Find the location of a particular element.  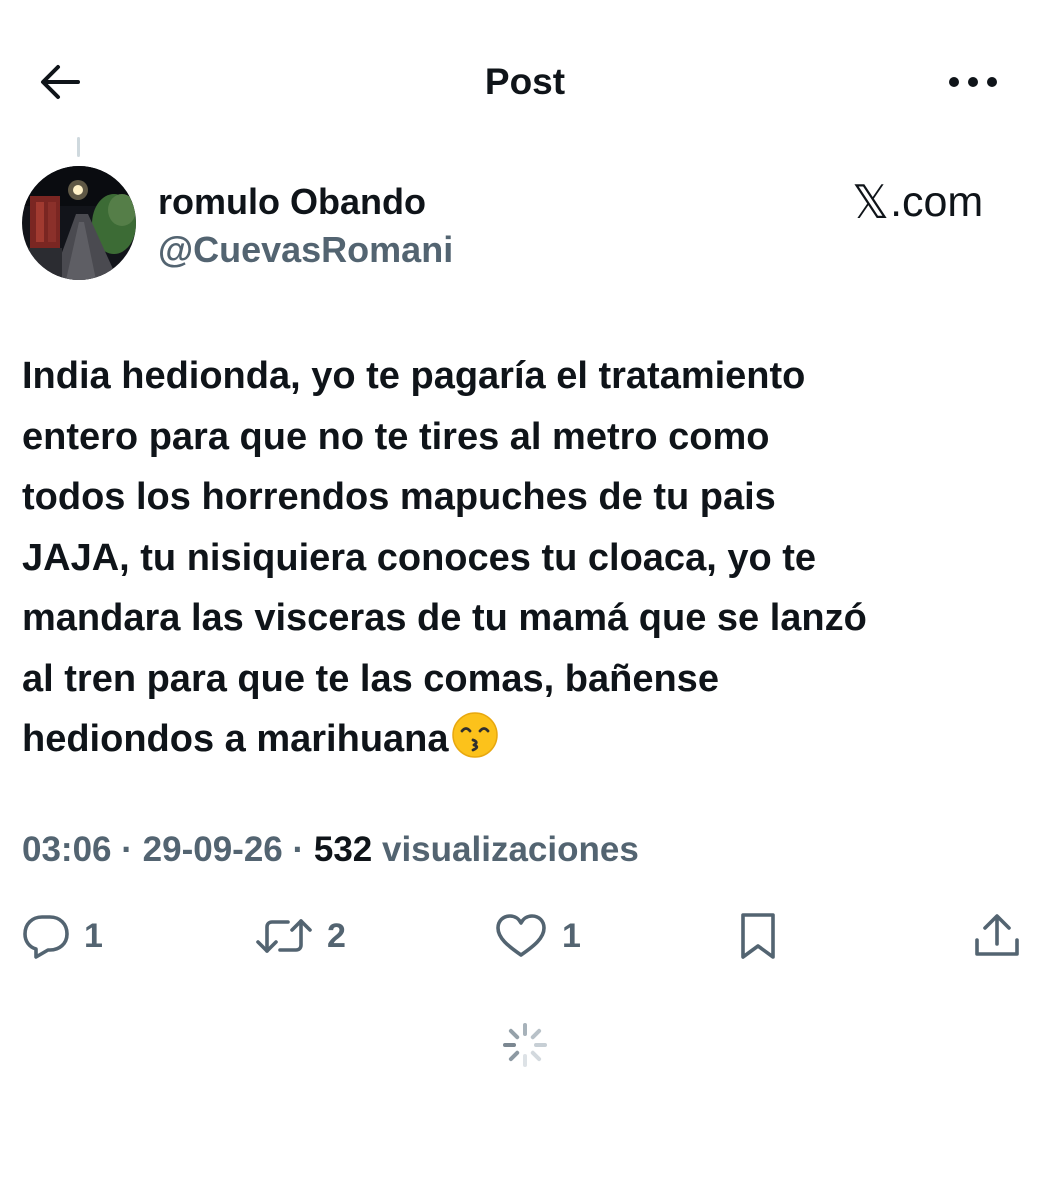

reply-icon is located at coordinates (46, 937).